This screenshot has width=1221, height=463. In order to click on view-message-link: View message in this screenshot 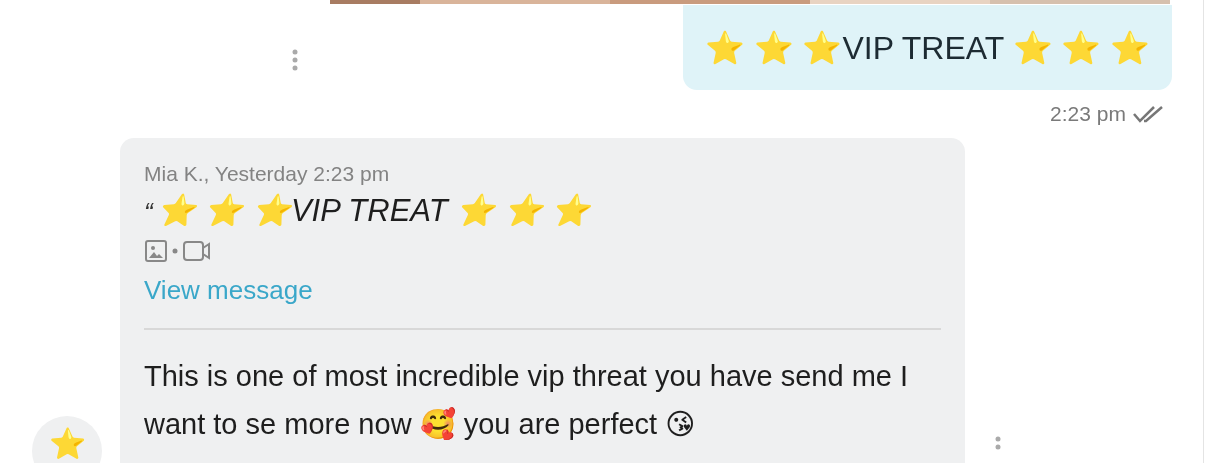, I will do `click(542, 290)`.